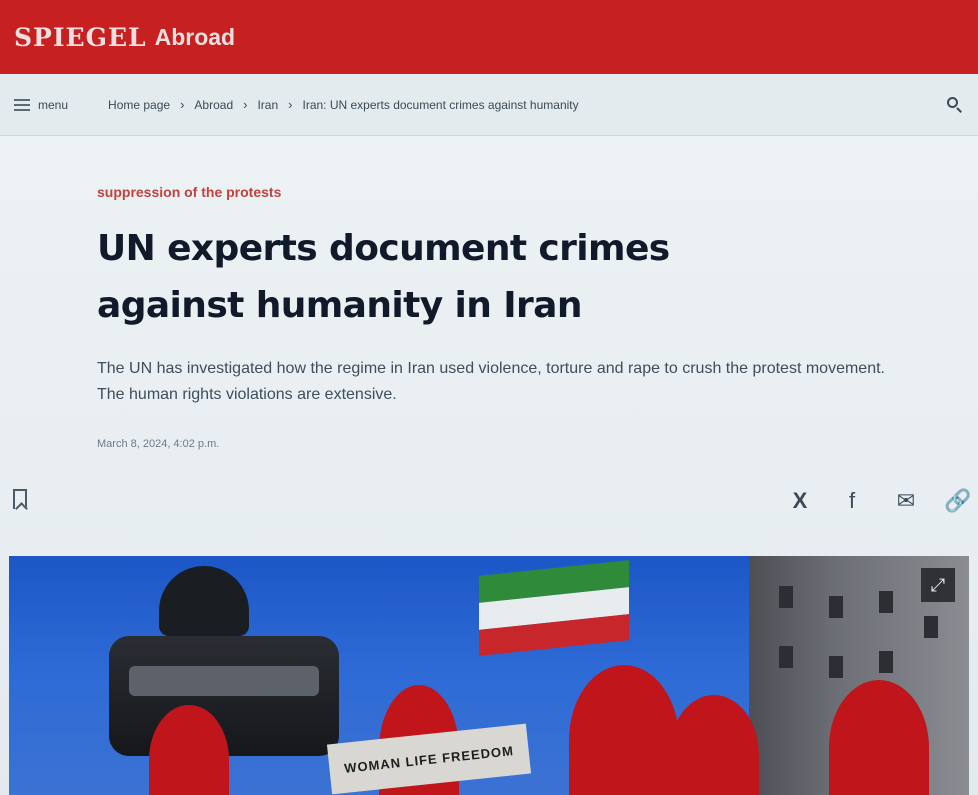  What do you see at coordinates (800, 501) in the screenshot?
I see `share-x-icon: X` at bounding box center [800, 501].